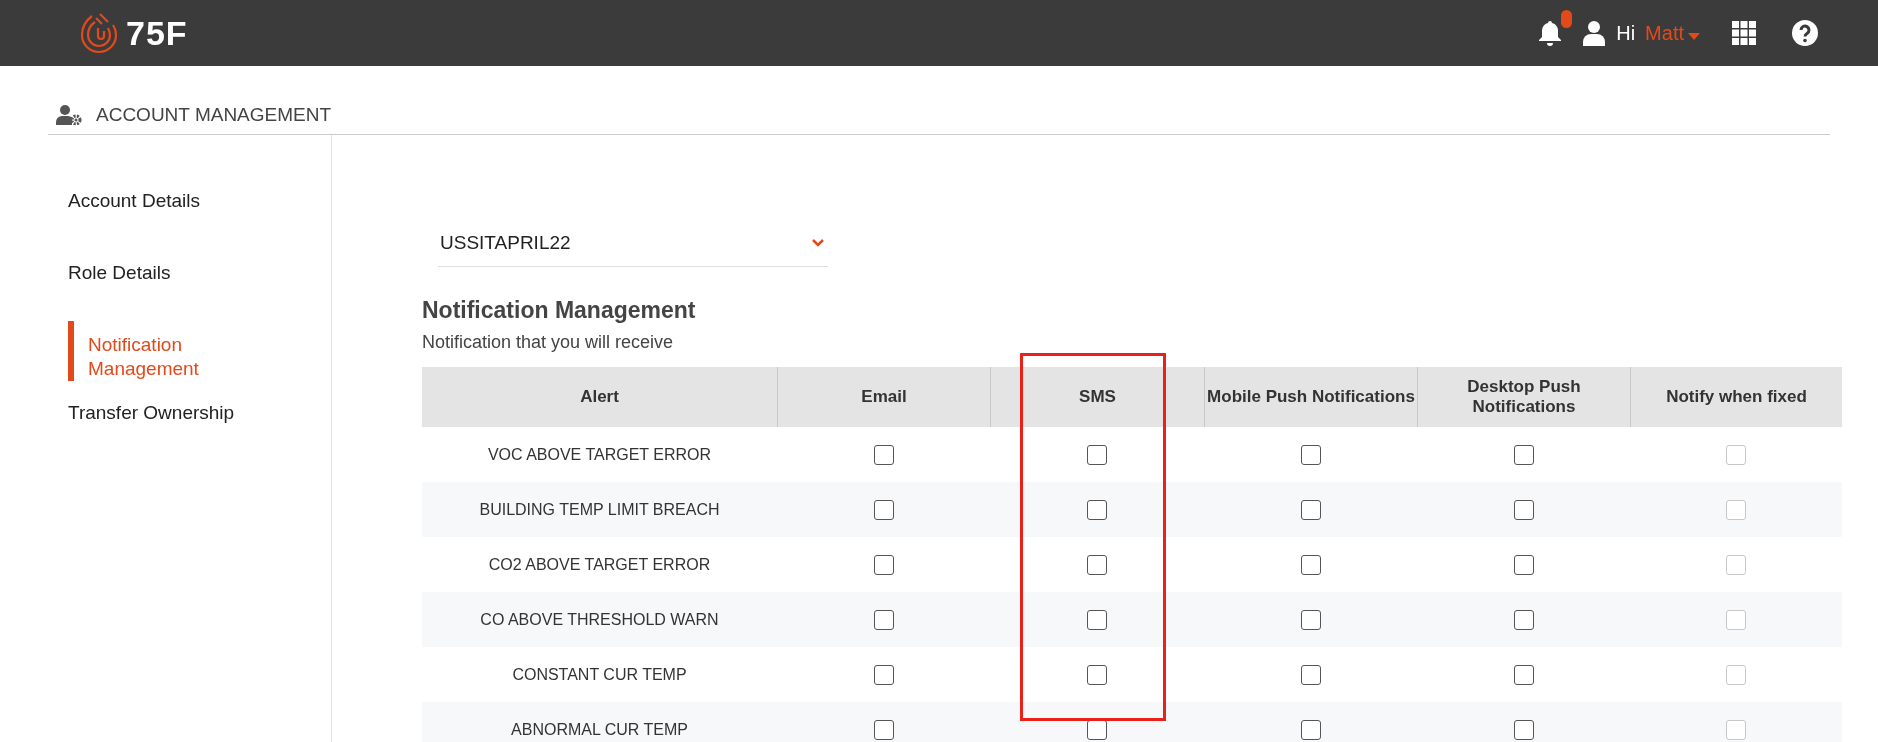  I want to click on alert-name: BUILDING TEMP LIMIT BREACH, so click(599, 509).